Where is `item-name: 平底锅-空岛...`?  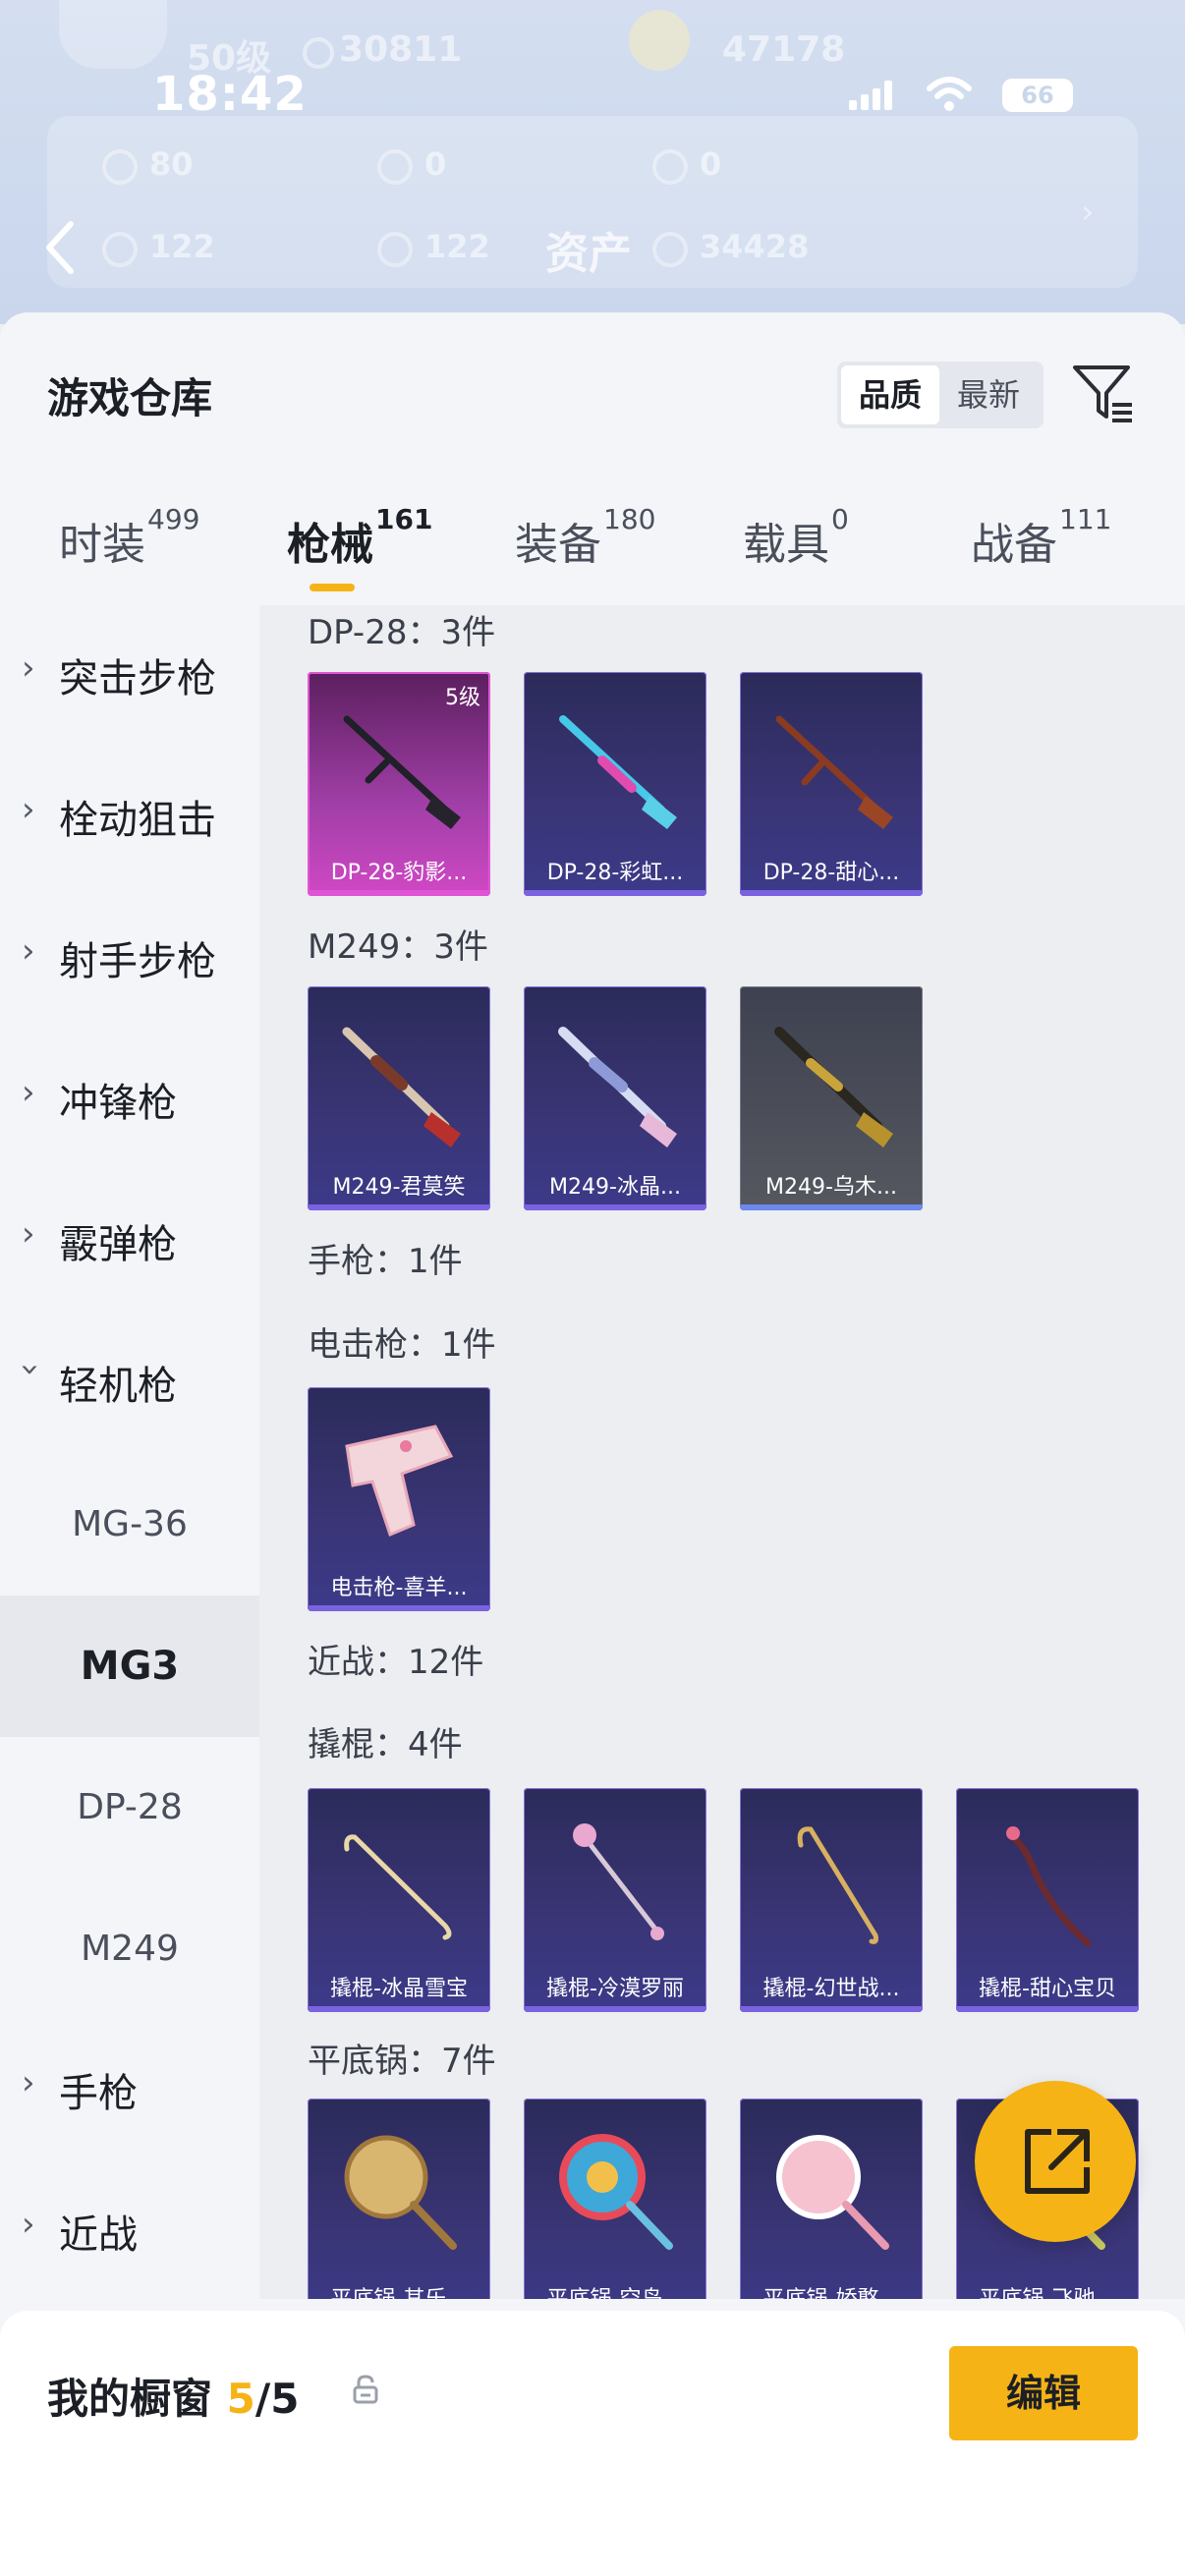 item-name: 平底锅-空岛... is located at coordinates (615, 2290).